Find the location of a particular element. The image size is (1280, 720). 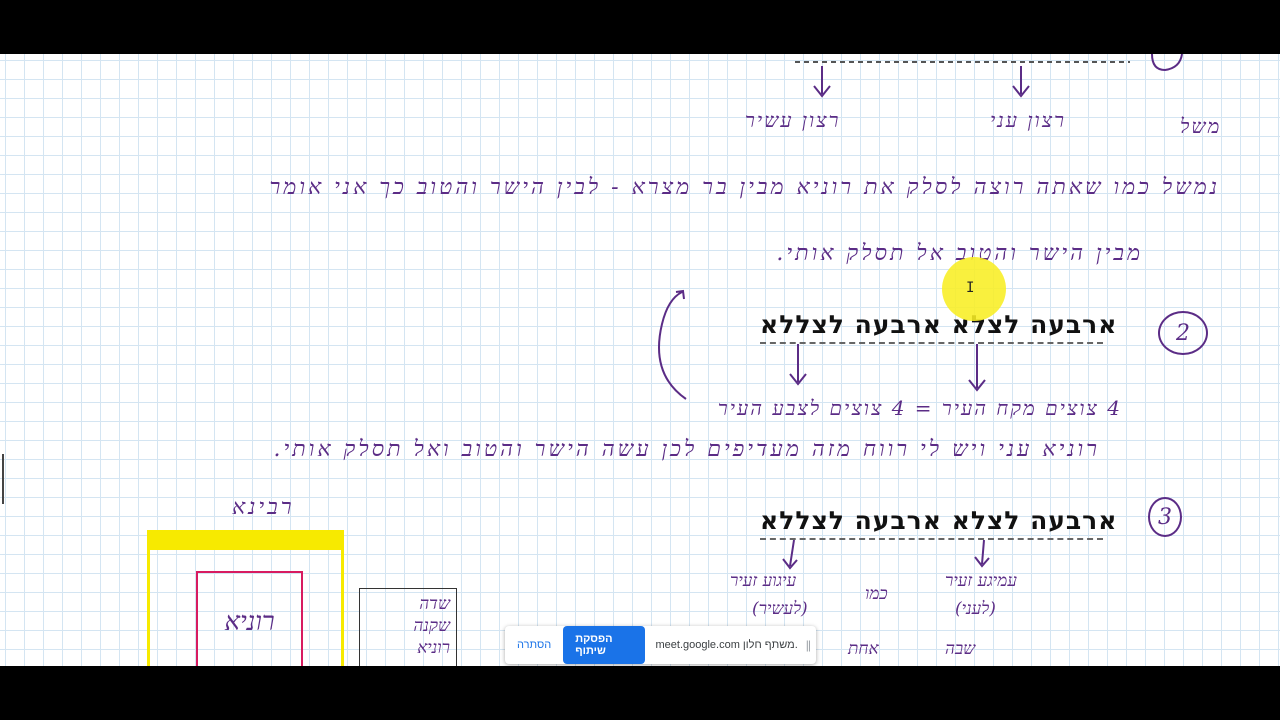

dashed-underline-step3 is located at coordinates (931, 539).